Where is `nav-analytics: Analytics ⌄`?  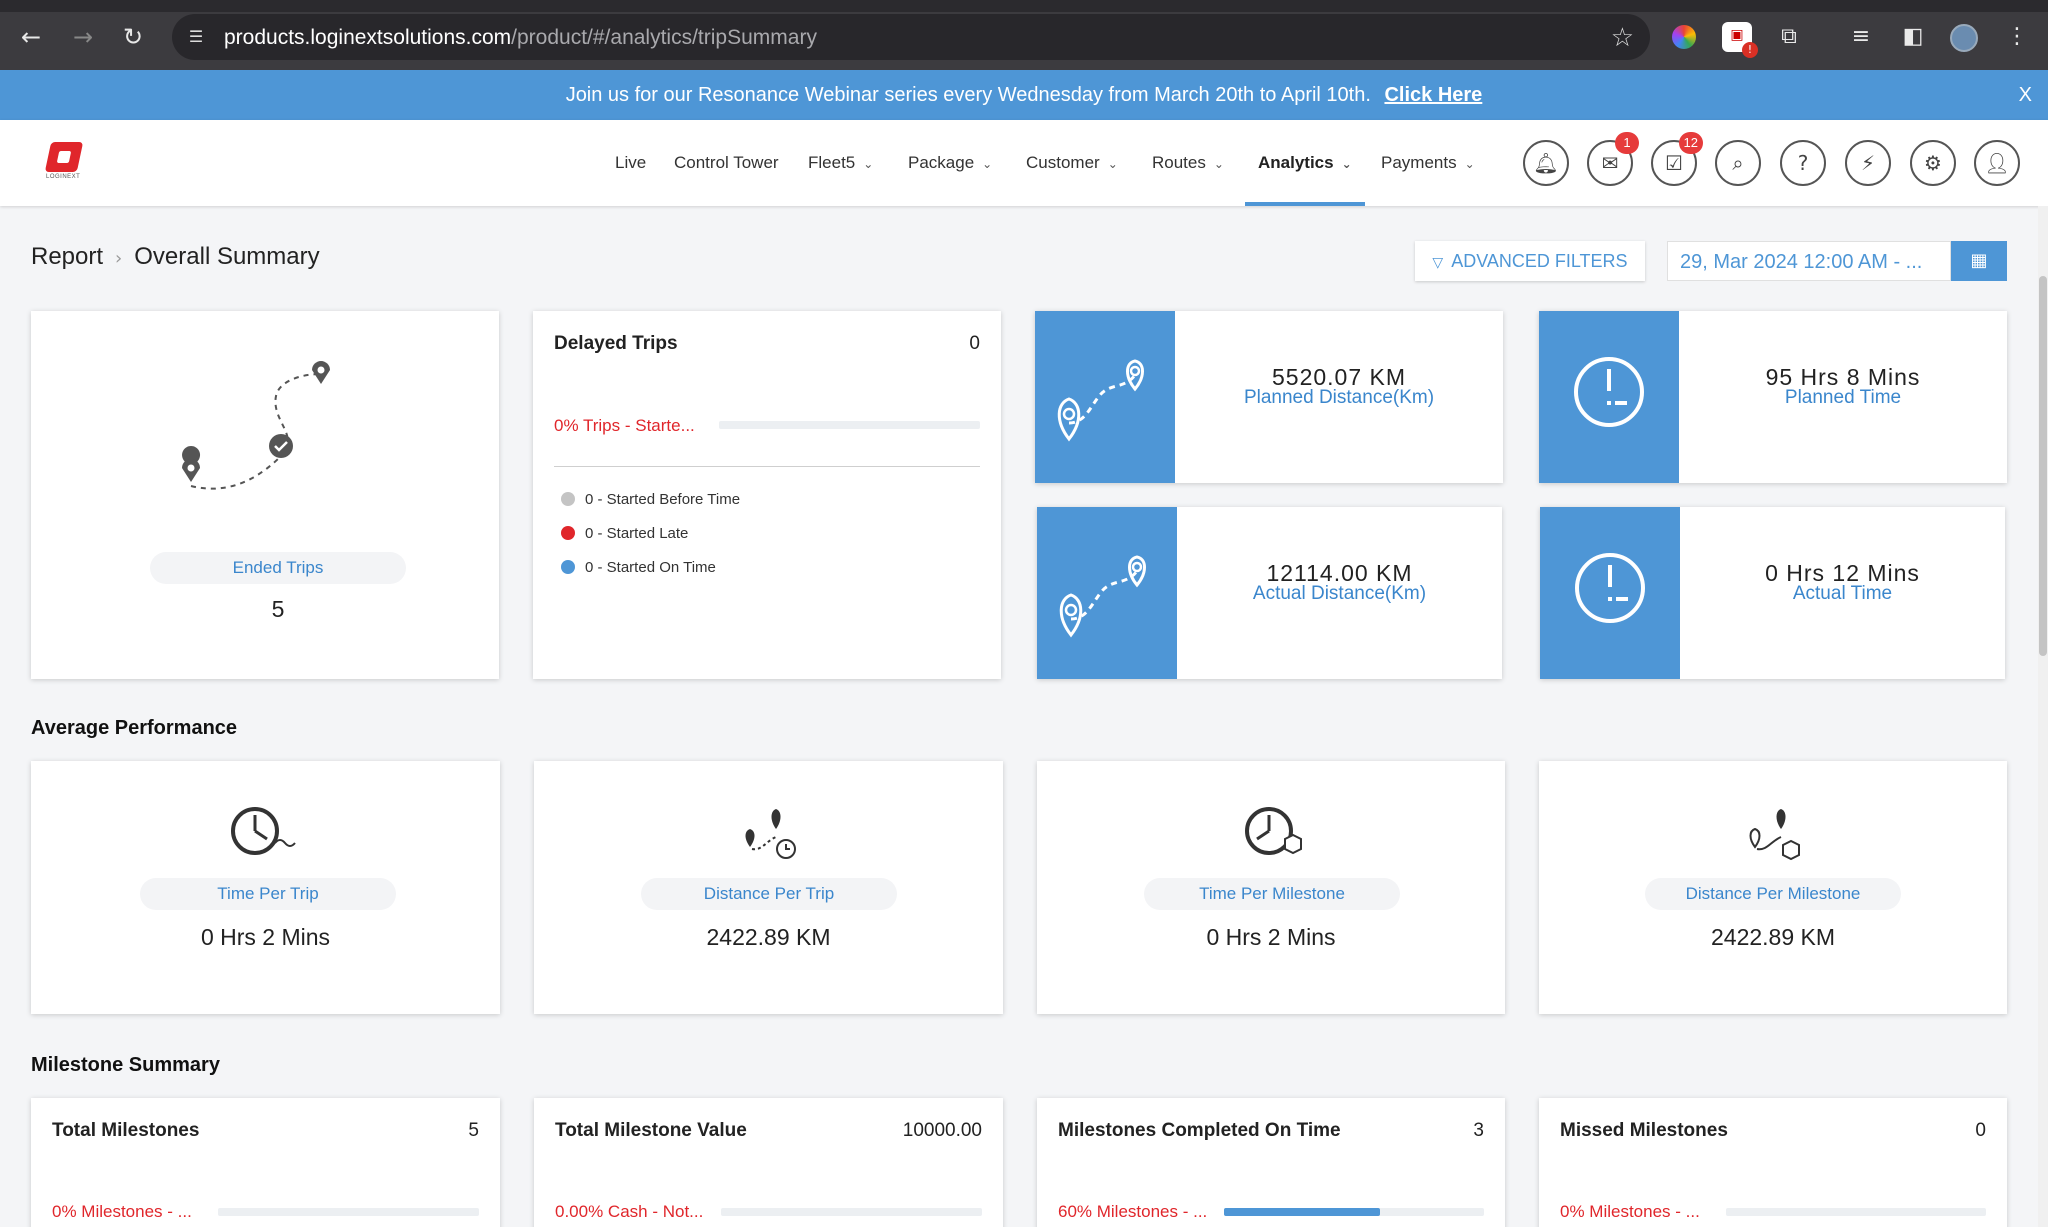 nav-analytics: Analytics ⌄ is located at coordinates (1305, 163).